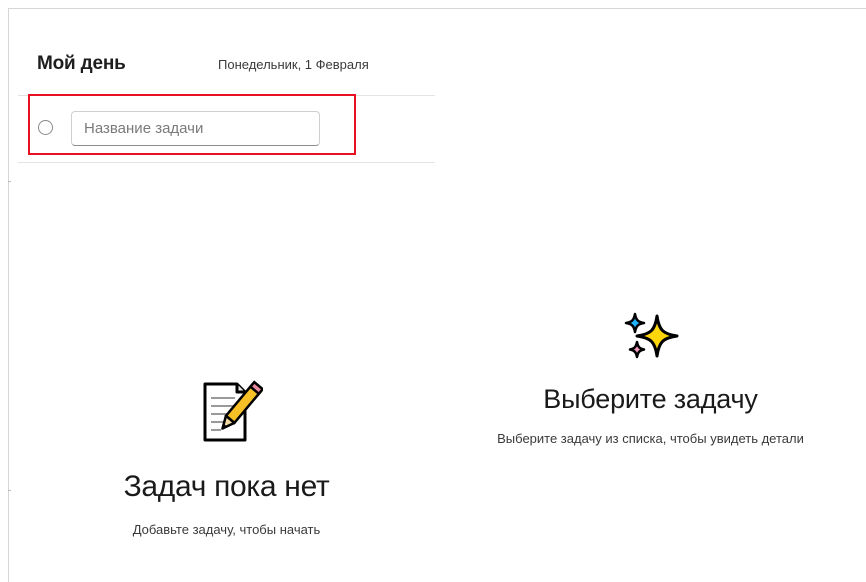 The width and height of the screenshot is (866, 582). I want to click on list-header: Мой день Понедельник, 1 Февраля, so click(226, 66).